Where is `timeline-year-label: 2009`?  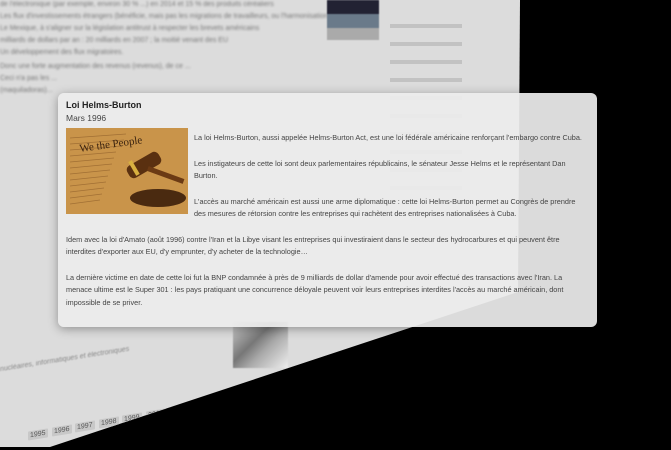
timeline-year-label: 2009 is located at coordinates (367, 378).